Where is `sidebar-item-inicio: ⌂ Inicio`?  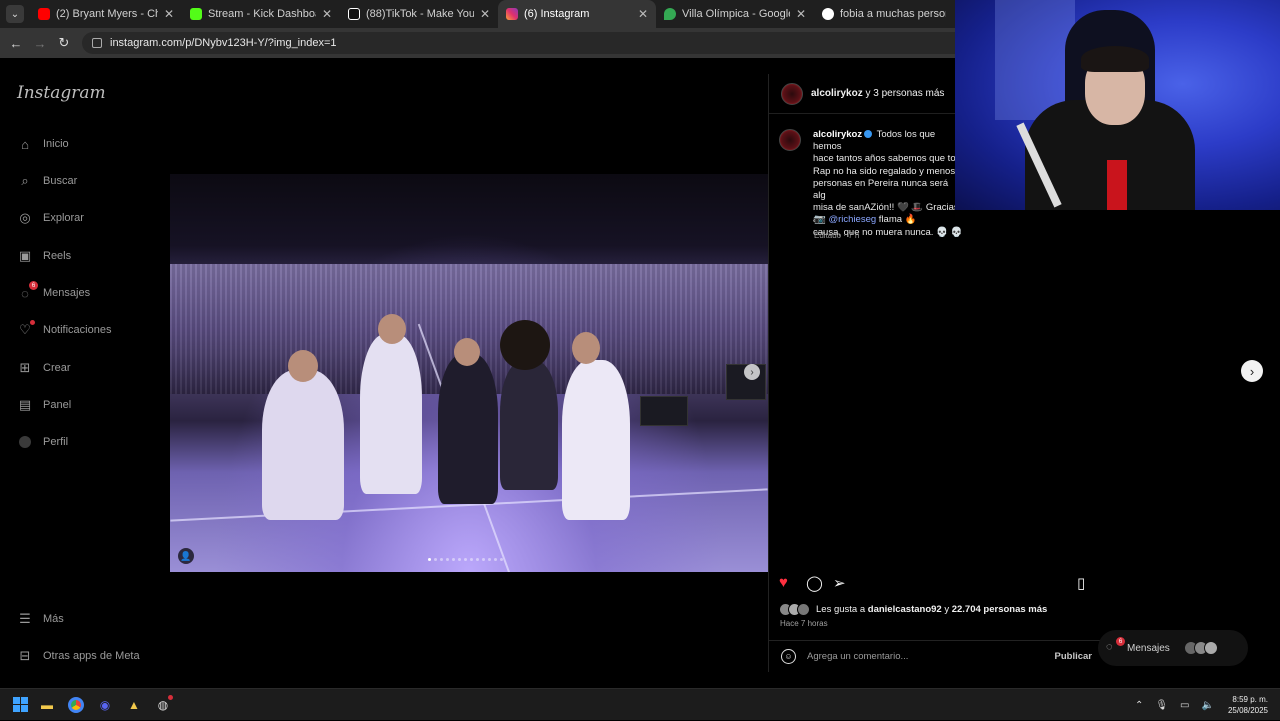 sidebar-item-inicio: ⌂ Inicio is located at coordinates (43, 144).